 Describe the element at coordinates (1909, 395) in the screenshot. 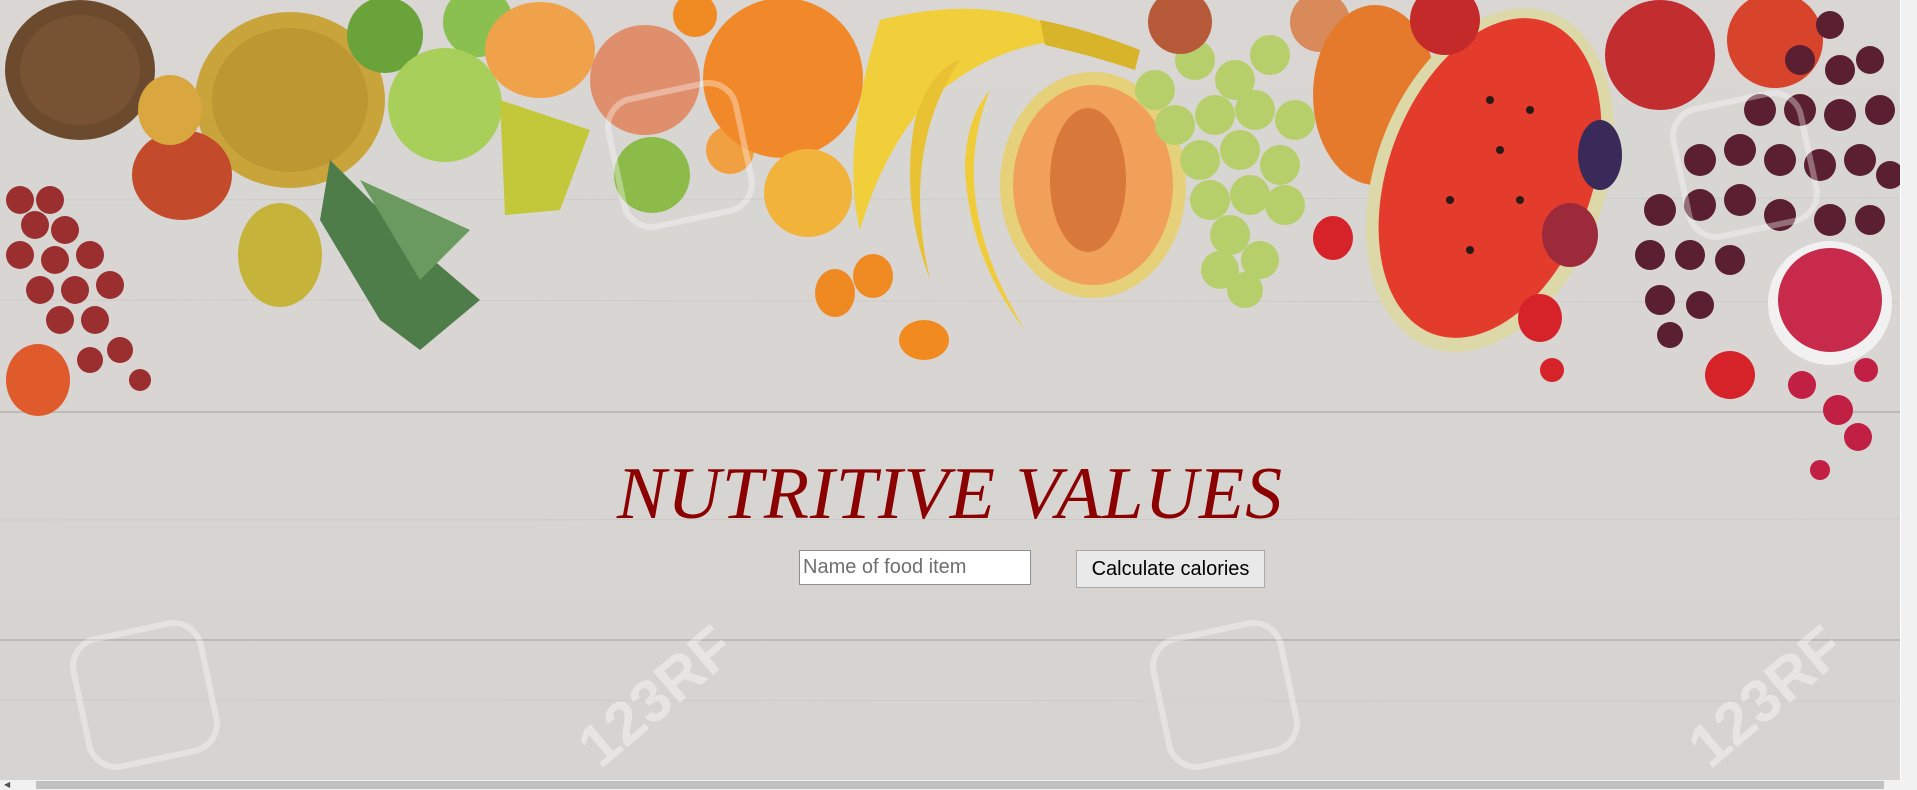

I see `vertical-scrollbar` at that location.